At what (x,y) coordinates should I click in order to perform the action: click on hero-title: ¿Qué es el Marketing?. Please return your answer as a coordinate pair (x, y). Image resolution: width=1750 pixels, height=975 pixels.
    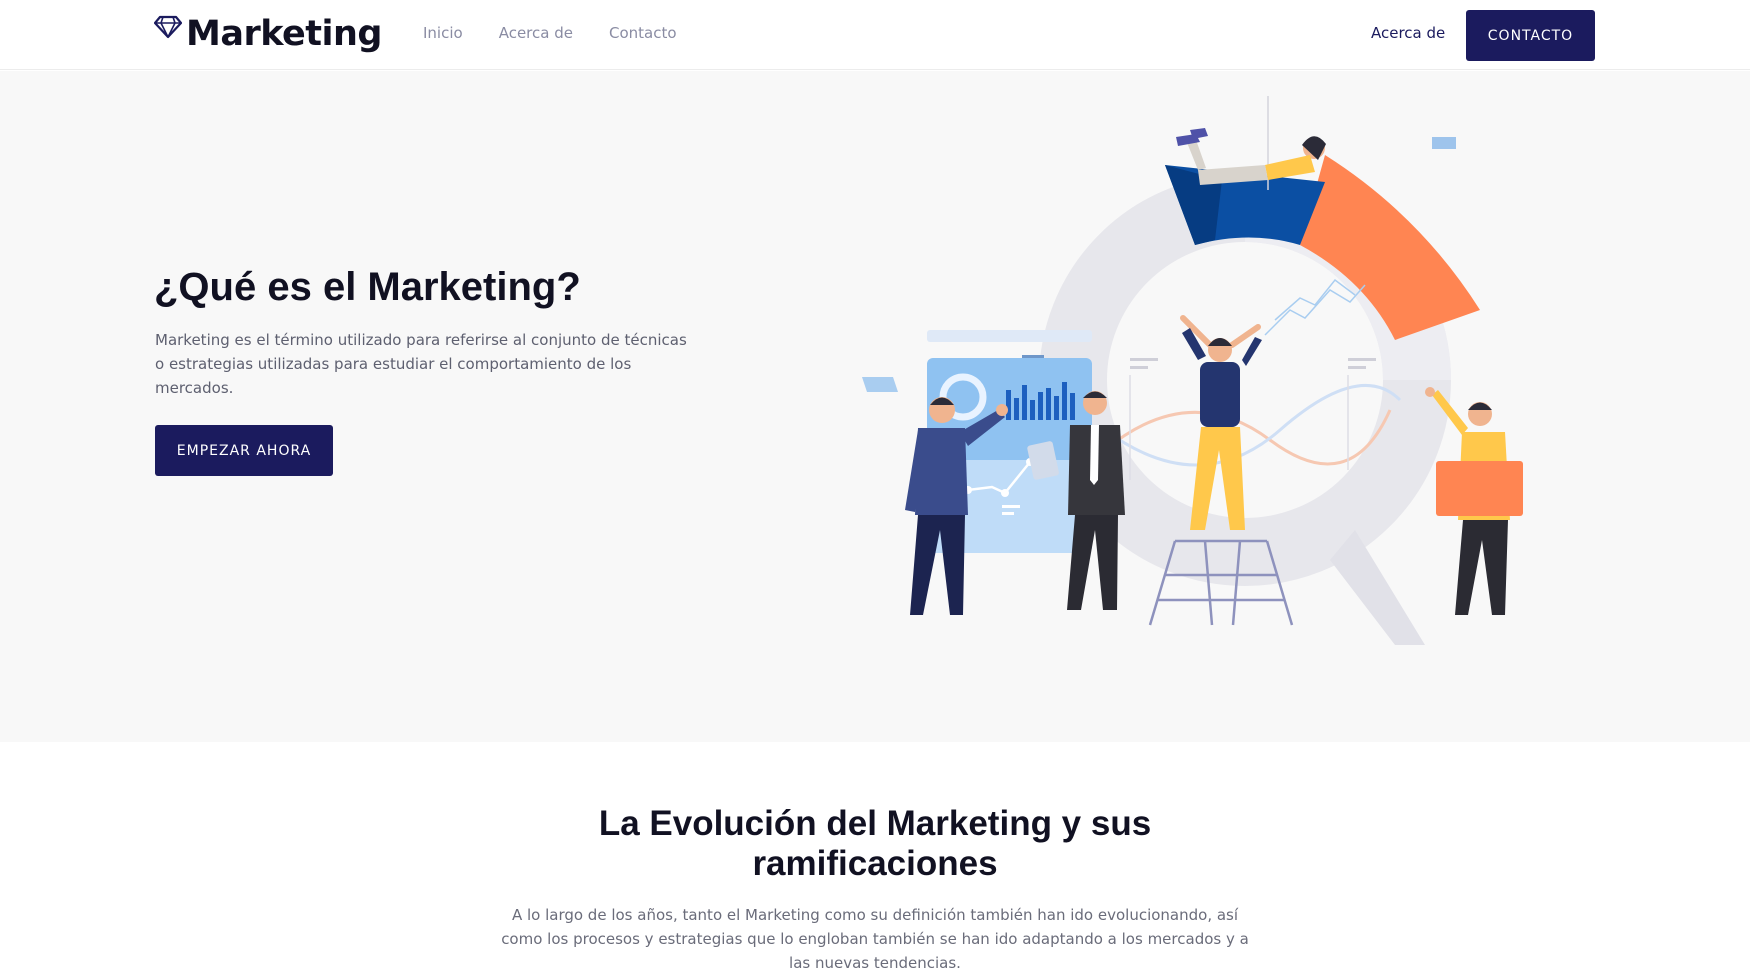
    Looking at the image, I should click on (367, 287).